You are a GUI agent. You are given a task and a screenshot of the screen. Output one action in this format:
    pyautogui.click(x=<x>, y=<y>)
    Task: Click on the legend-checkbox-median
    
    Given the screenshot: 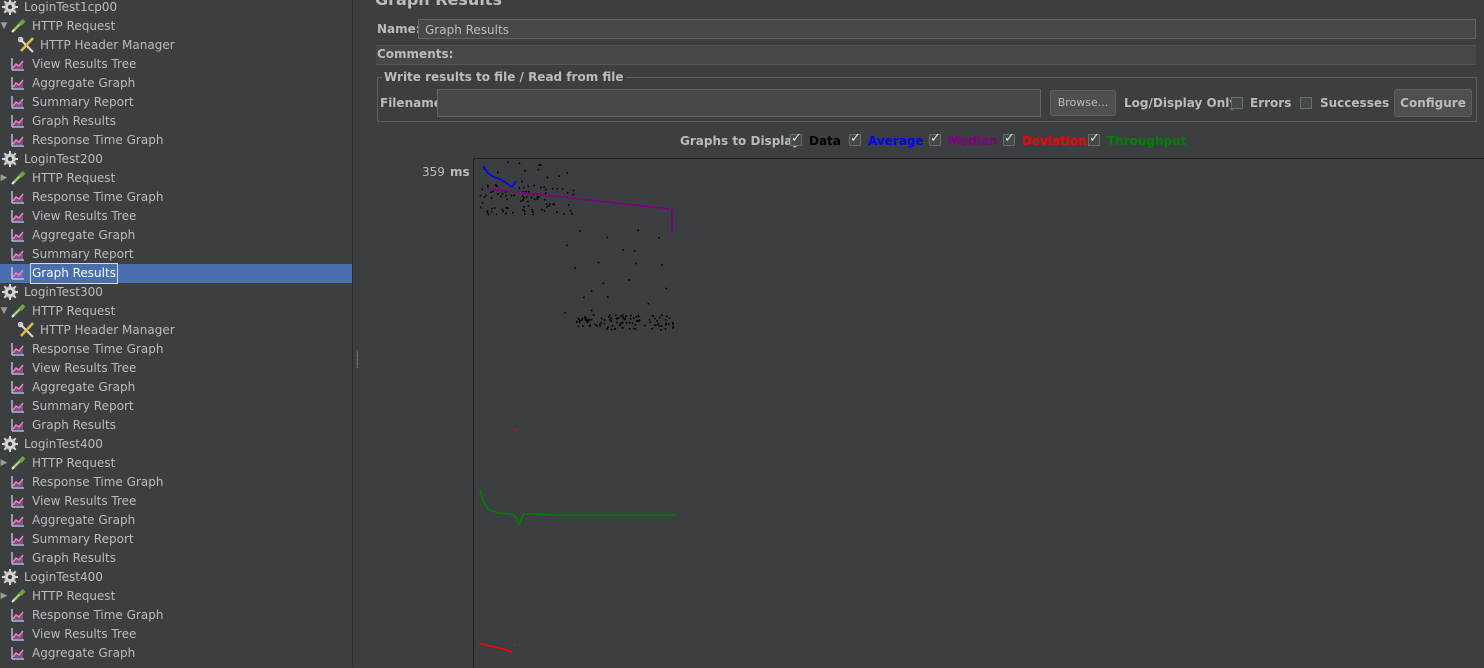 What is the action you would take?
    pyautogui.click(x=935, y=138)
    